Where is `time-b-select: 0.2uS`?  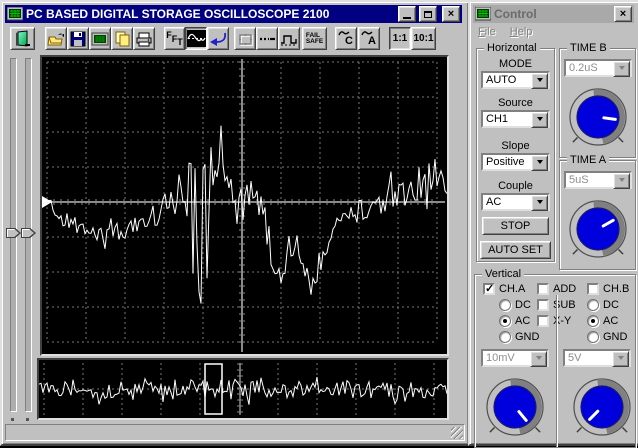
time-b-select: 0.2uS is located at coordinates (598, 68).